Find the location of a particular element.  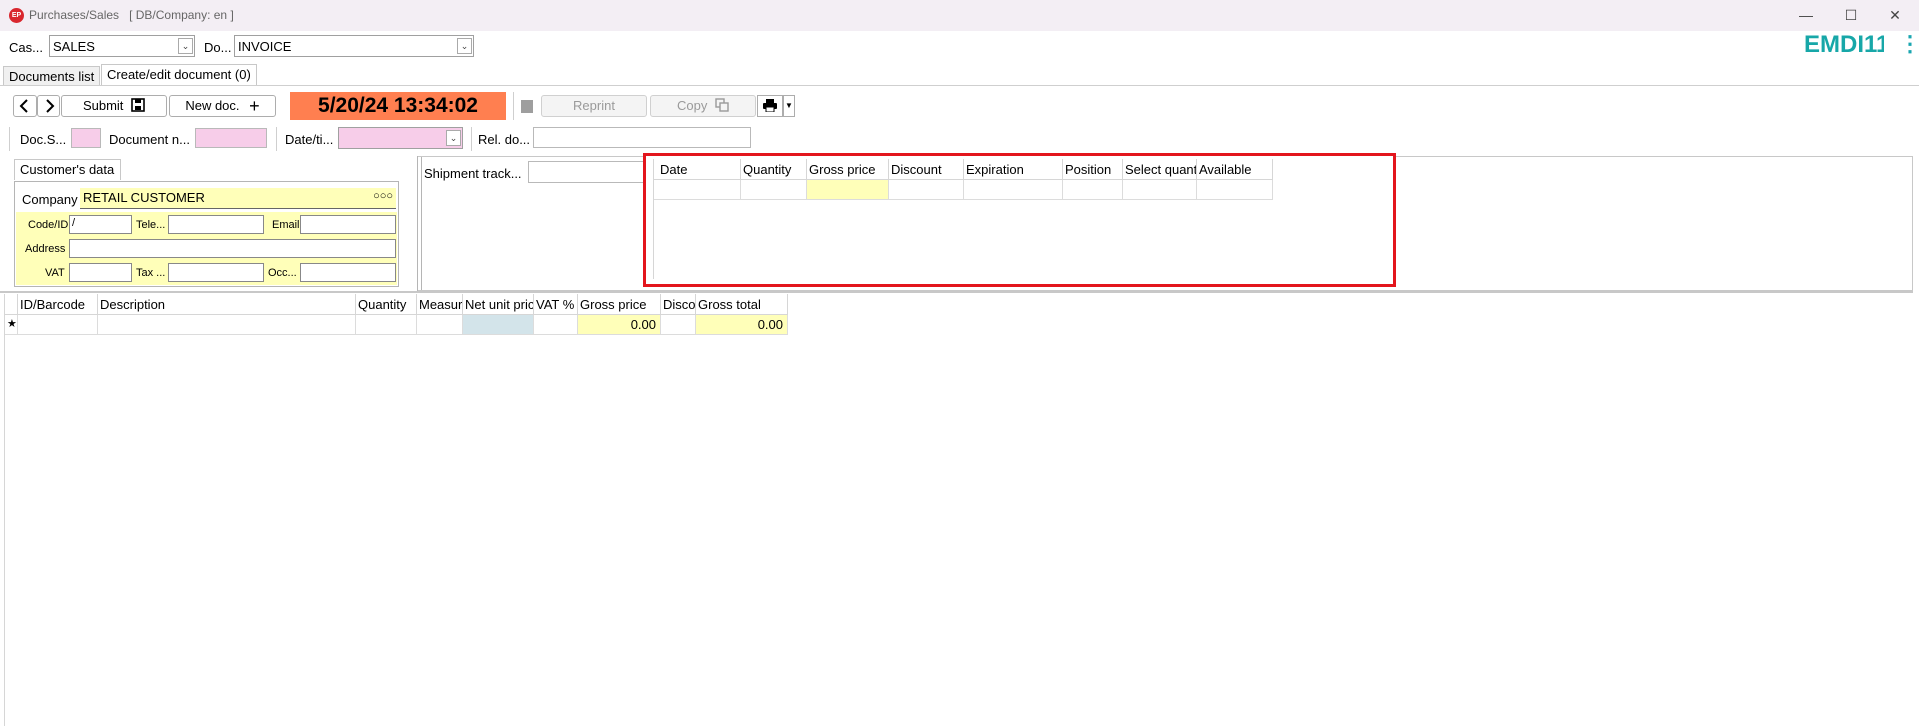

print-button is located at coordinates (770, 106).